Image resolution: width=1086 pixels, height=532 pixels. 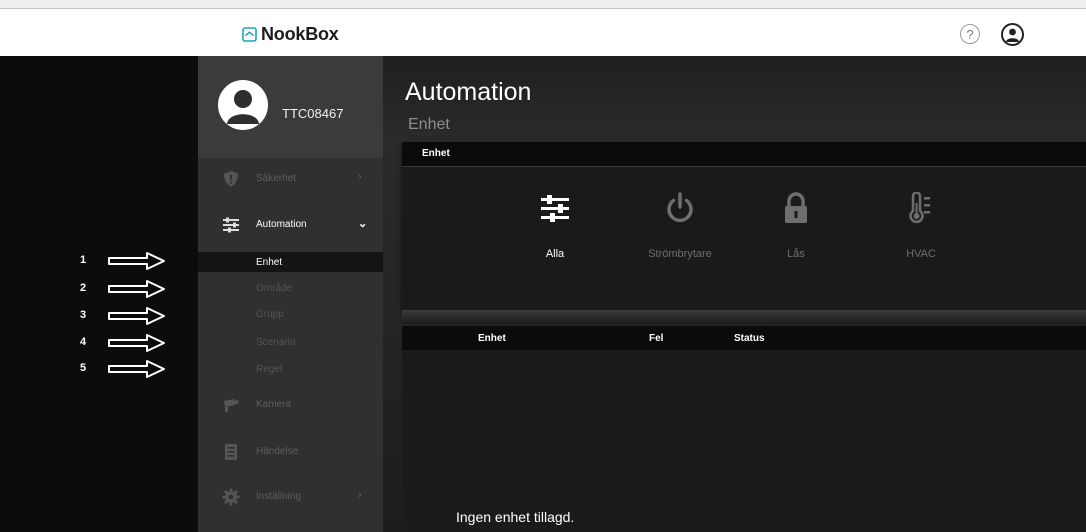 What do you see at coordinates (83, 368) in the screenshot?
I see `annotation-number: 5` at bounding box center [83, 368].